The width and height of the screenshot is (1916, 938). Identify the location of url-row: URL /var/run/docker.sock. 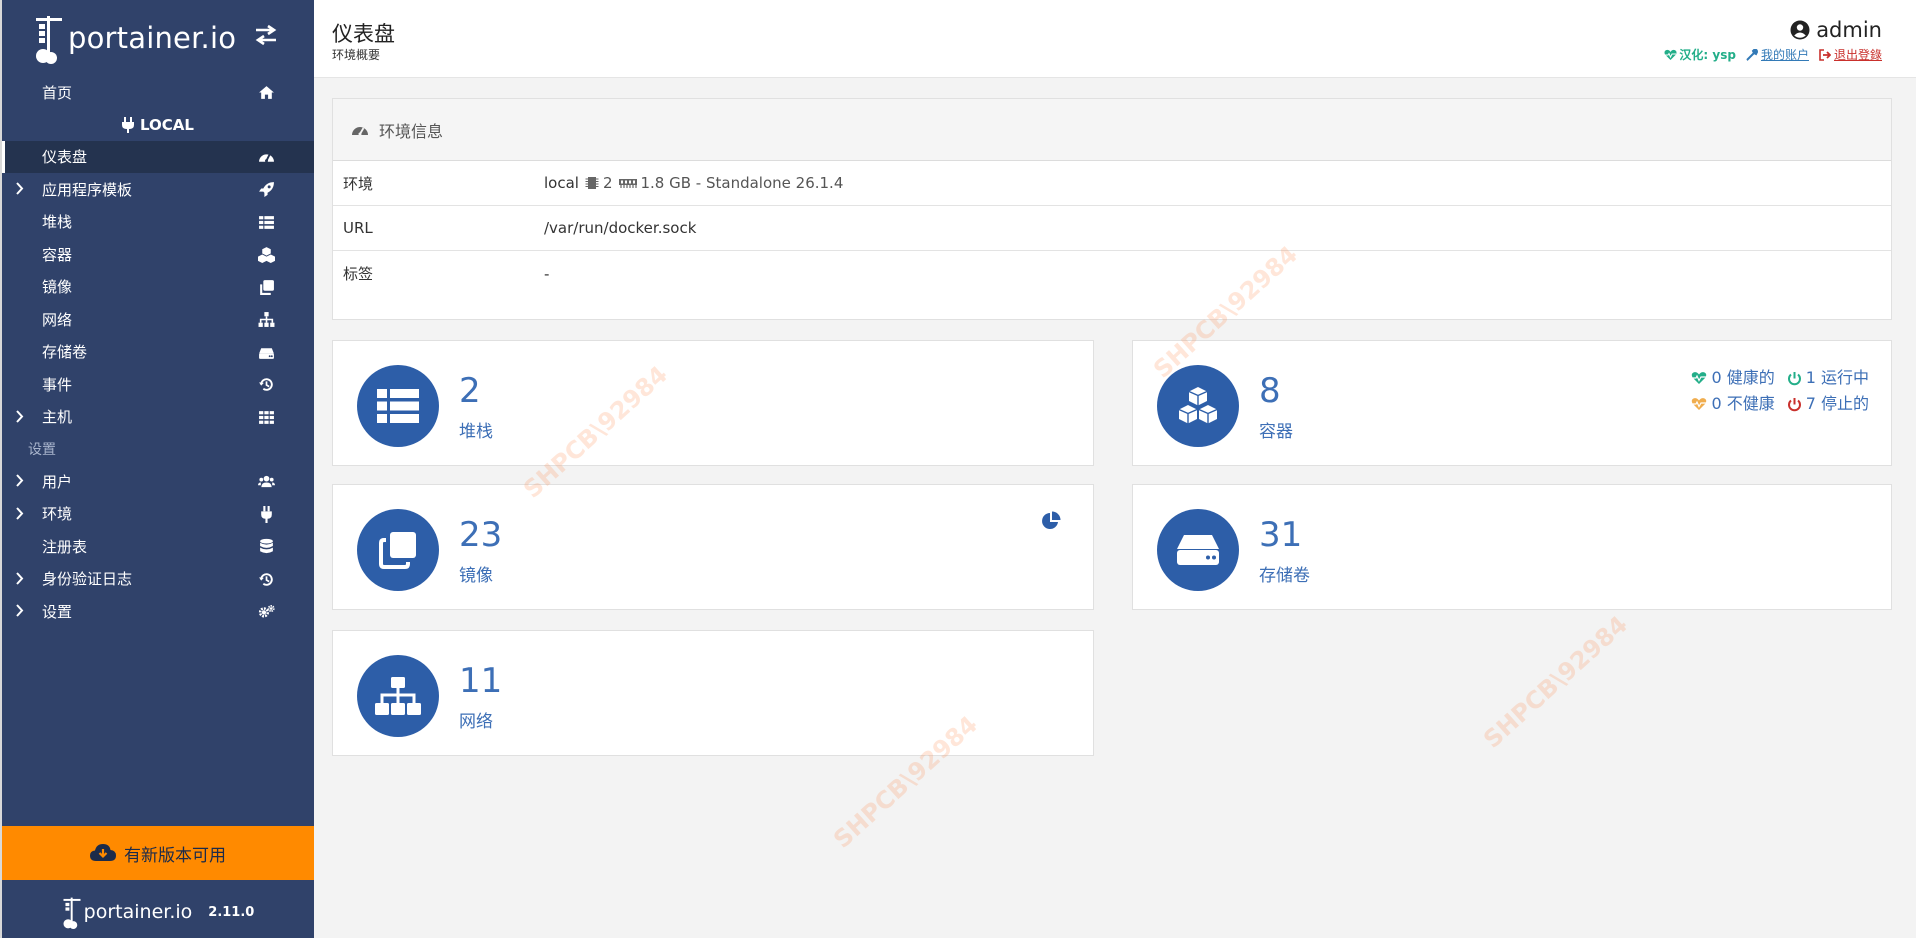
(1112, 228).